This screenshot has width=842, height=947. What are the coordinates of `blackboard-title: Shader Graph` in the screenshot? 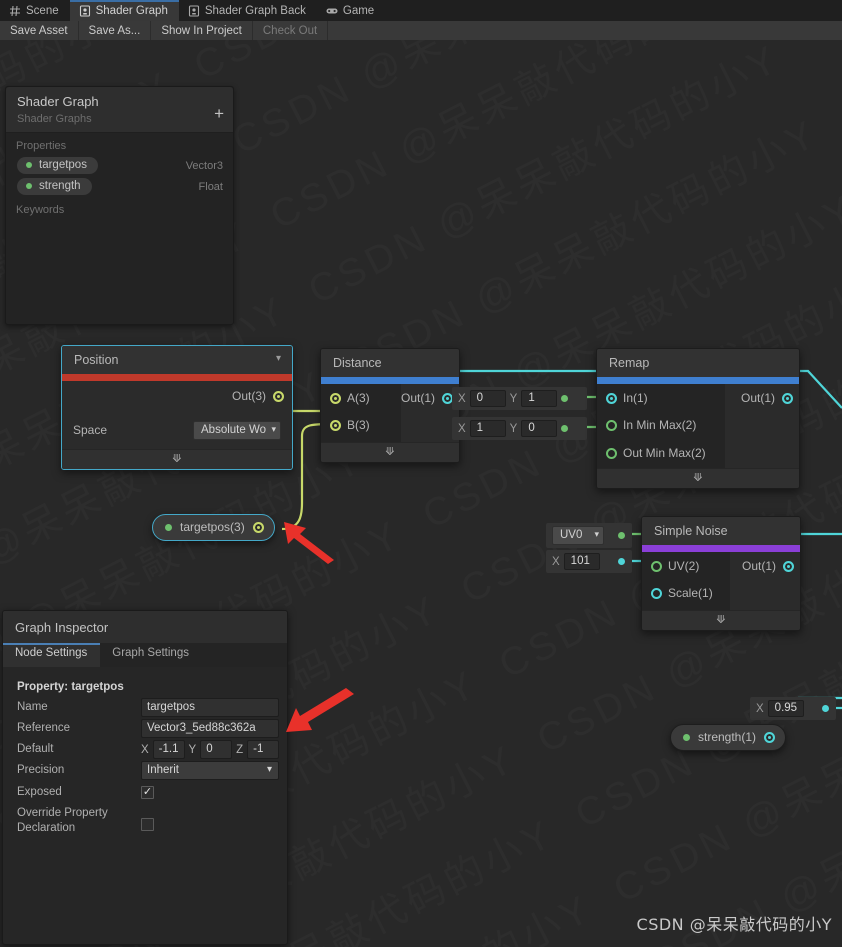 It's located at (58, 101).